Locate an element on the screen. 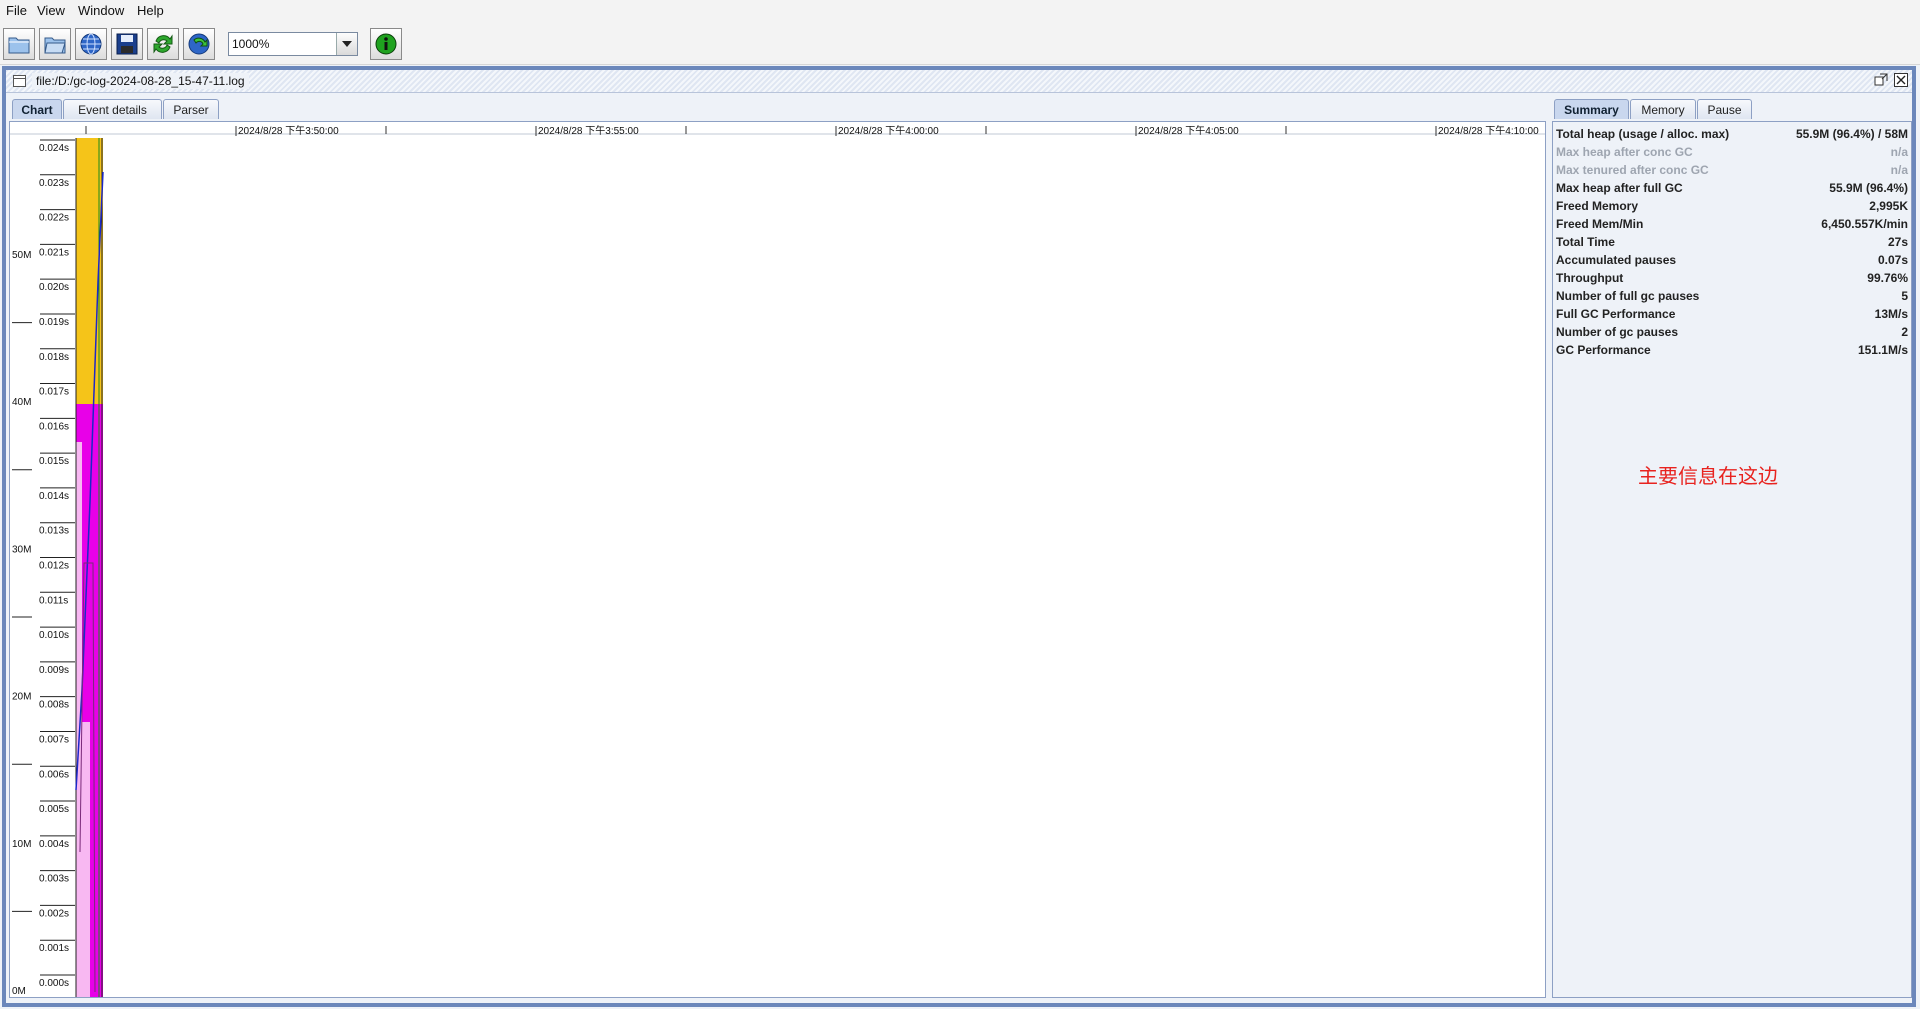 Image resolution: width=1920 pixels, height=1009 pixels. summary-row: GC Performance 151.1M/s is located at coordinates (1733, 350).